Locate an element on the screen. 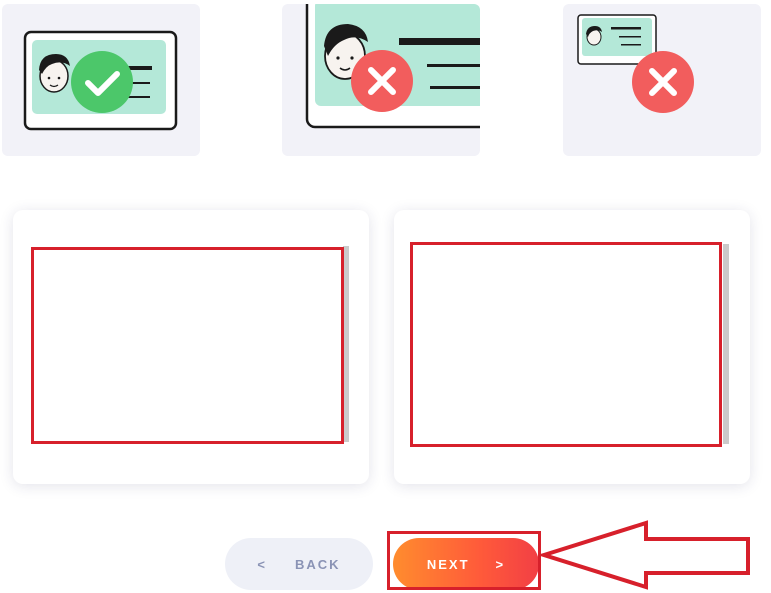 The width and height of the screenshot is (771, 593). example-card-too-far is located at coordinates (662, 80).